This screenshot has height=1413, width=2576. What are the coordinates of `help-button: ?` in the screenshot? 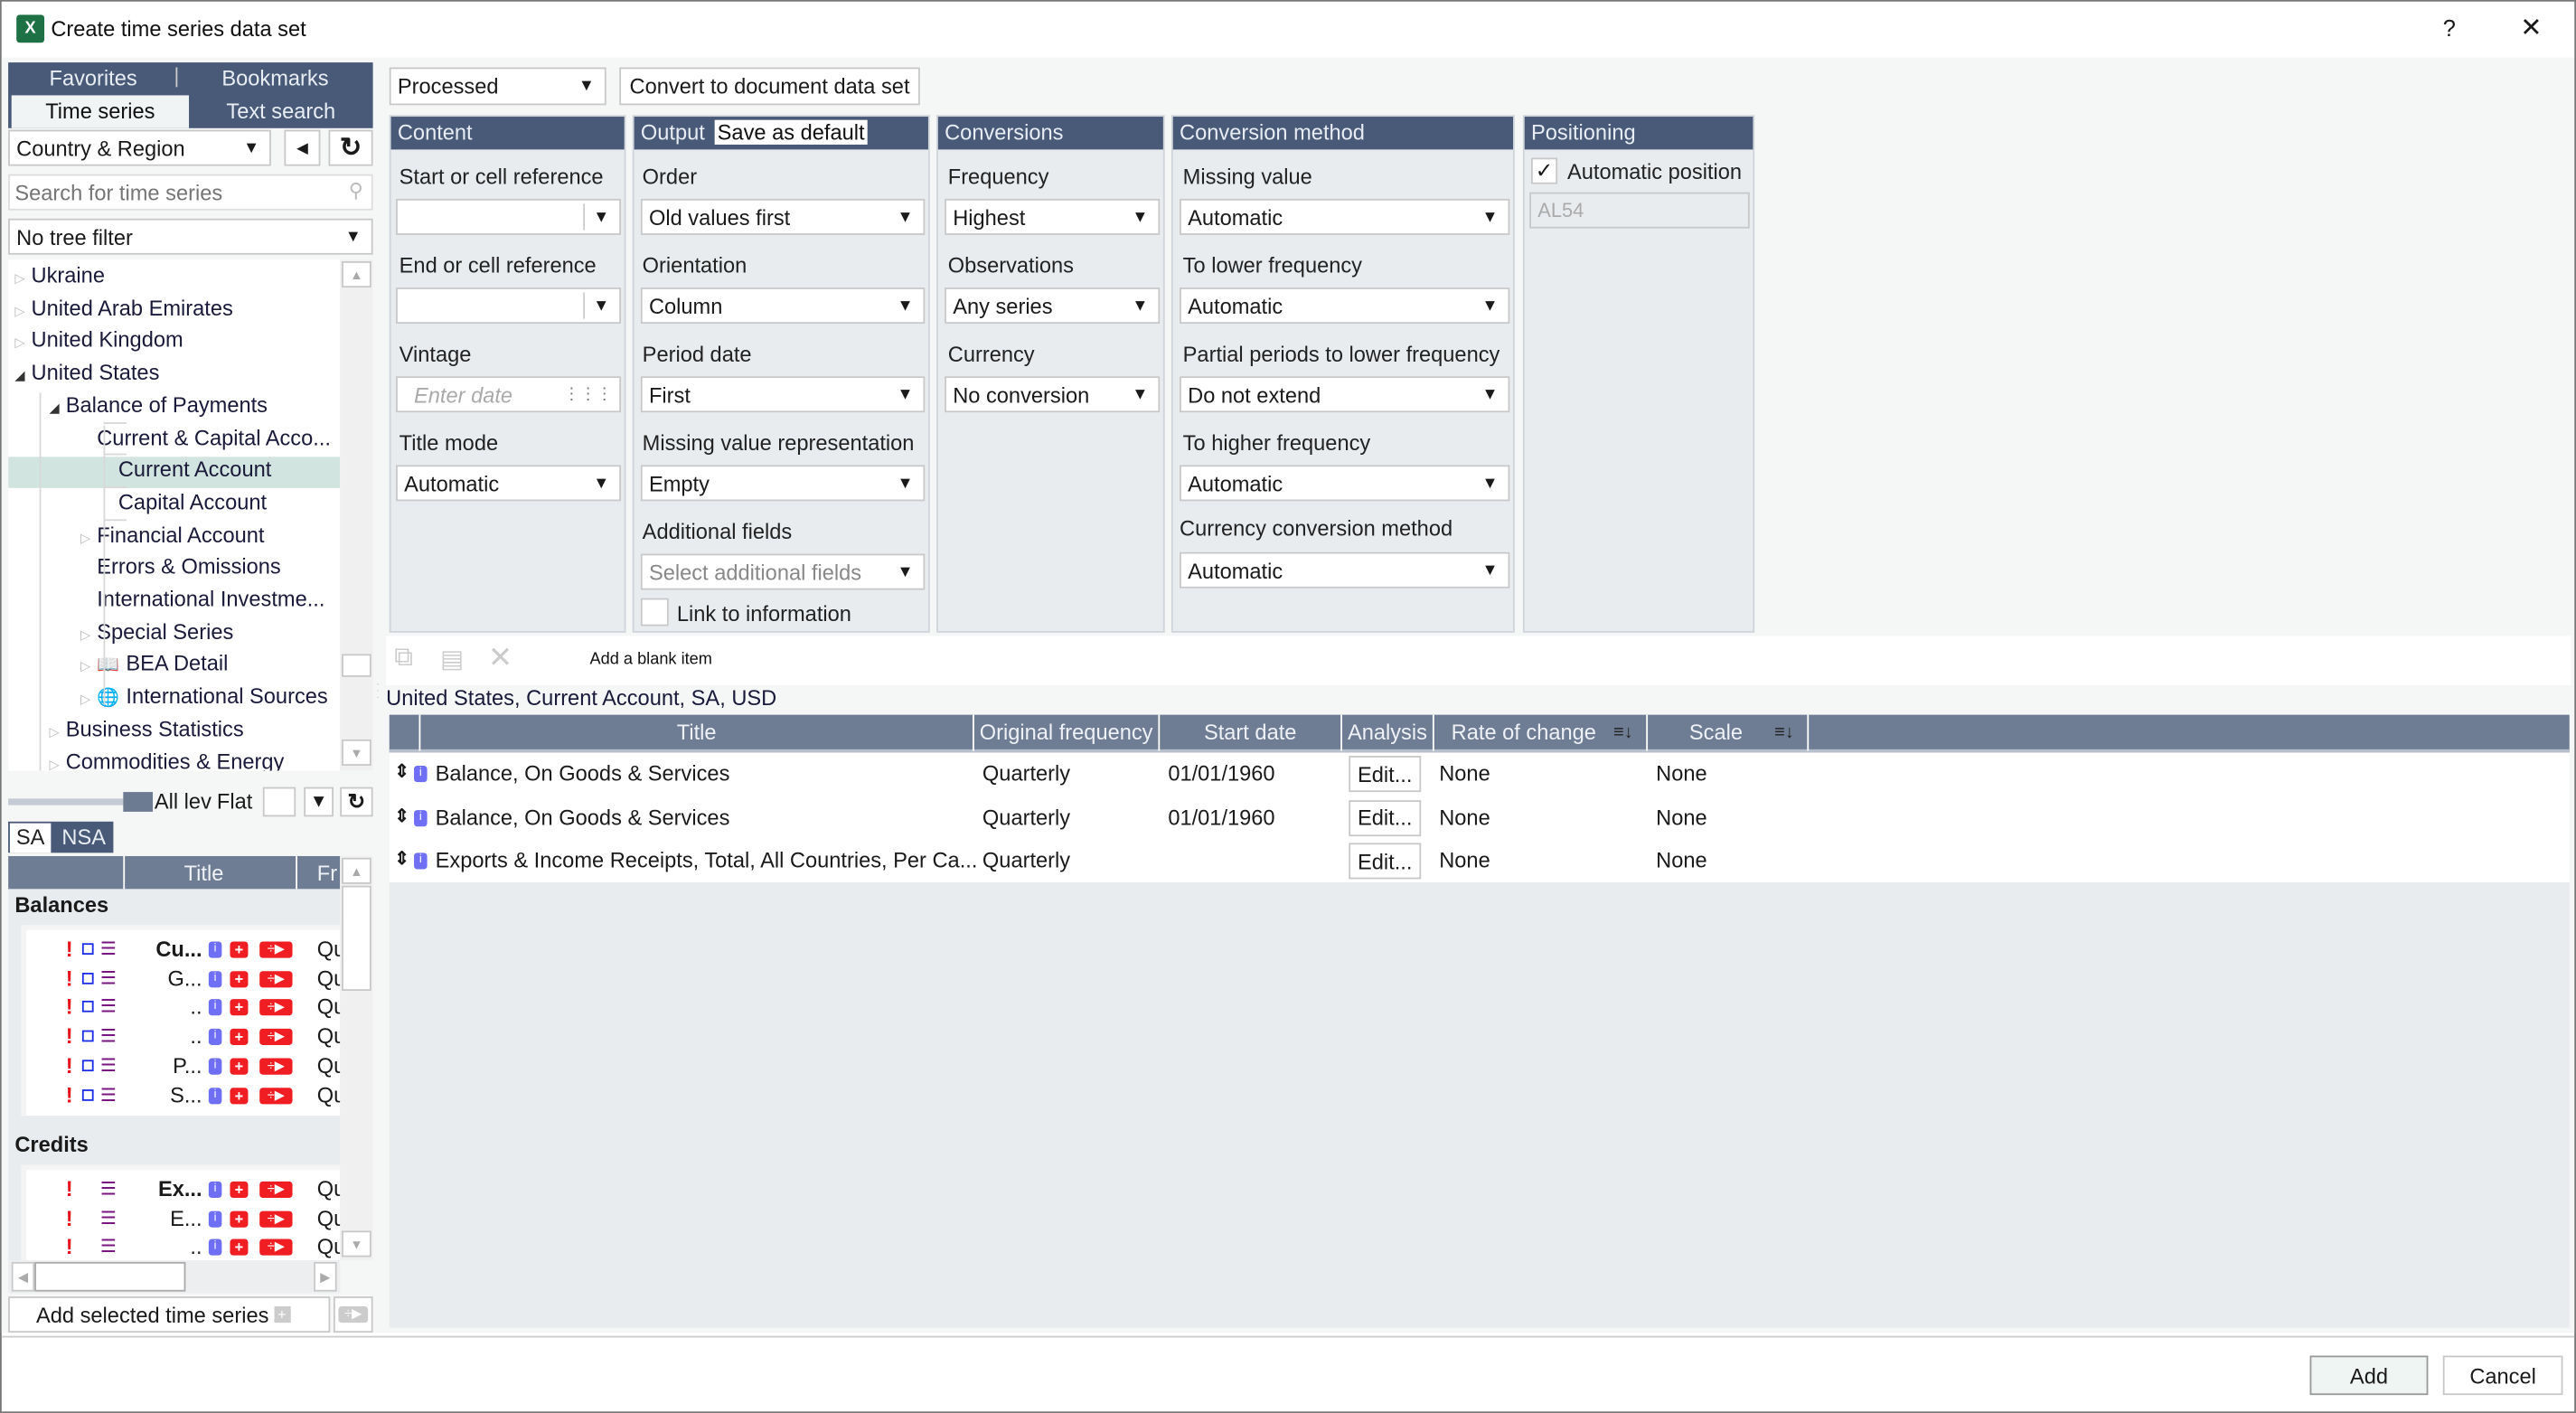 It's located at (2450, 27).